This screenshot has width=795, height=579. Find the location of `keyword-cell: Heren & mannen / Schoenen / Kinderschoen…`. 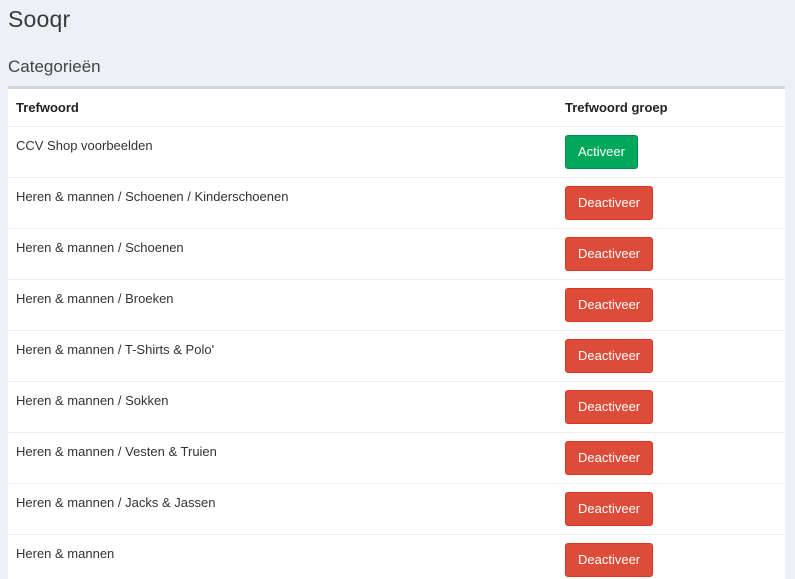

keyword-cell: Heren & mannen / Schoenen / Kinderschoen… is located at coordinates (282, 203).